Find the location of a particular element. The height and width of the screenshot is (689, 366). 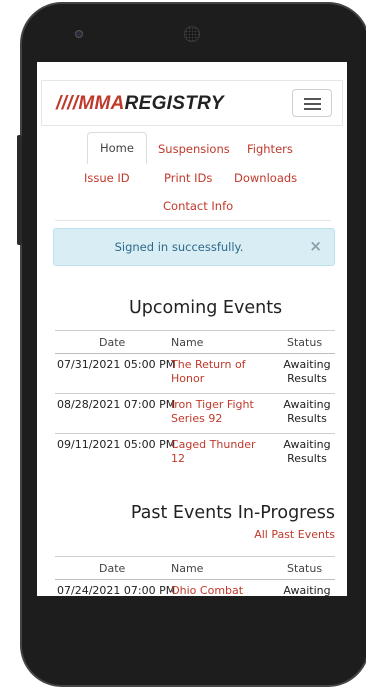

brand-registry: REGISTRY is located at coordinates (174, 103).